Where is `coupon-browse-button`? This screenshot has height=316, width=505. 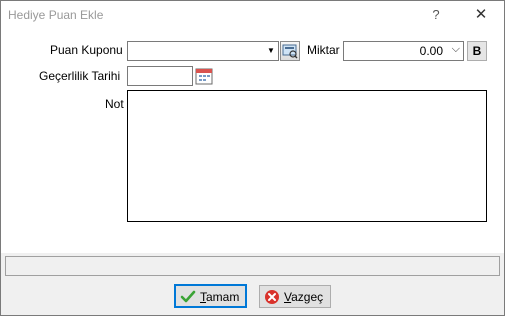 coupon-browse-button is located at coordinates (290, 51).